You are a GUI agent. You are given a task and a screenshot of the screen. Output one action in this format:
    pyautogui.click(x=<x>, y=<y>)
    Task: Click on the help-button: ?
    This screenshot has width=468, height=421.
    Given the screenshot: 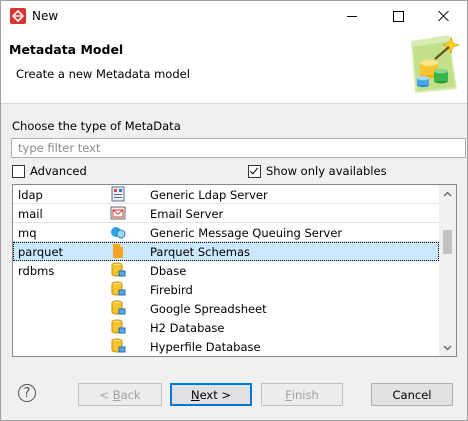 What is the action you would take?
    pyautogui.click(x=27, y=393)
    